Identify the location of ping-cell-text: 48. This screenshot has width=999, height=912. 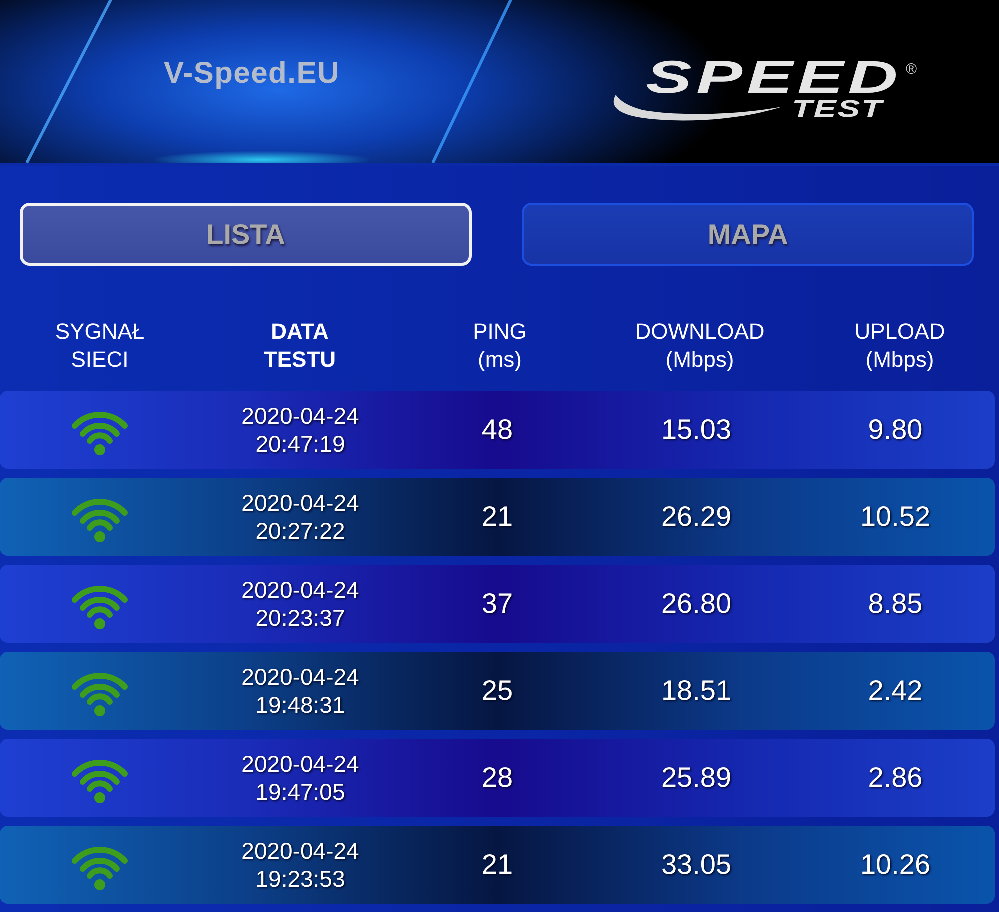
(498, 430).